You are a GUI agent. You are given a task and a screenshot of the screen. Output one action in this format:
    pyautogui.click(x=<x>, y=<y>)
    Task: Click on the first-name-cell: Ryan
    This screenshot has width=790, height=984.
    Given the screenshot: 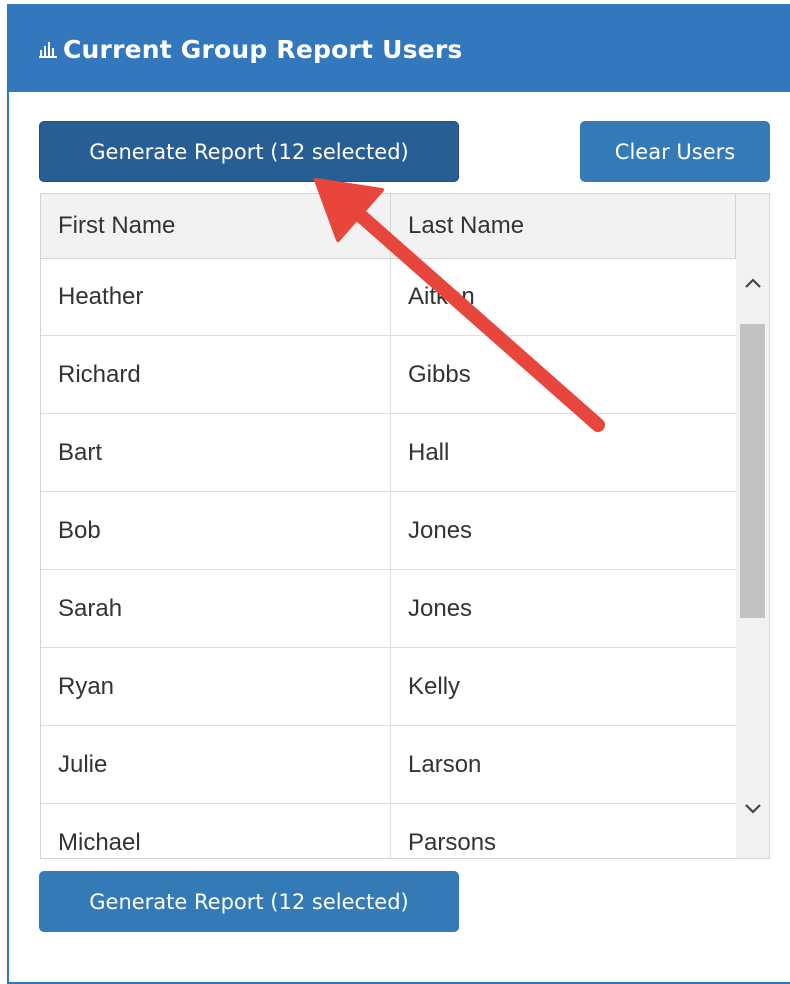 What is the action you would take?
    pyautogui.click(x=216, y=686)
    